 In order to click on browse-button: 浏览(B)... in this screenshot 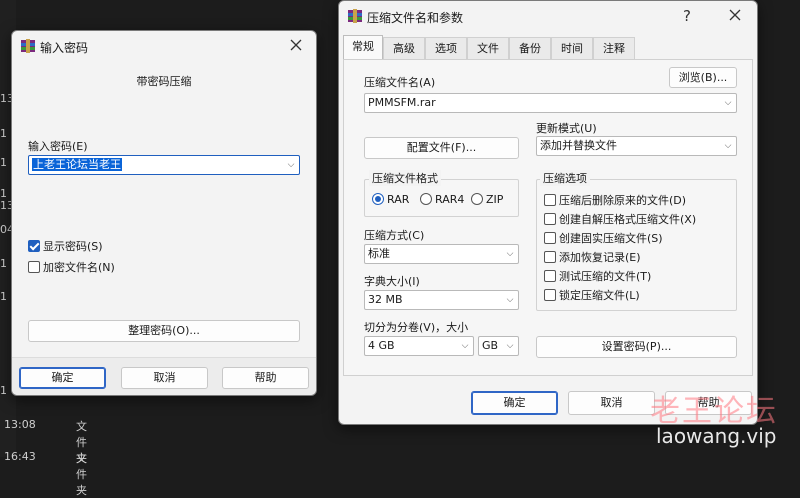, I will do `click(703, 77)`.